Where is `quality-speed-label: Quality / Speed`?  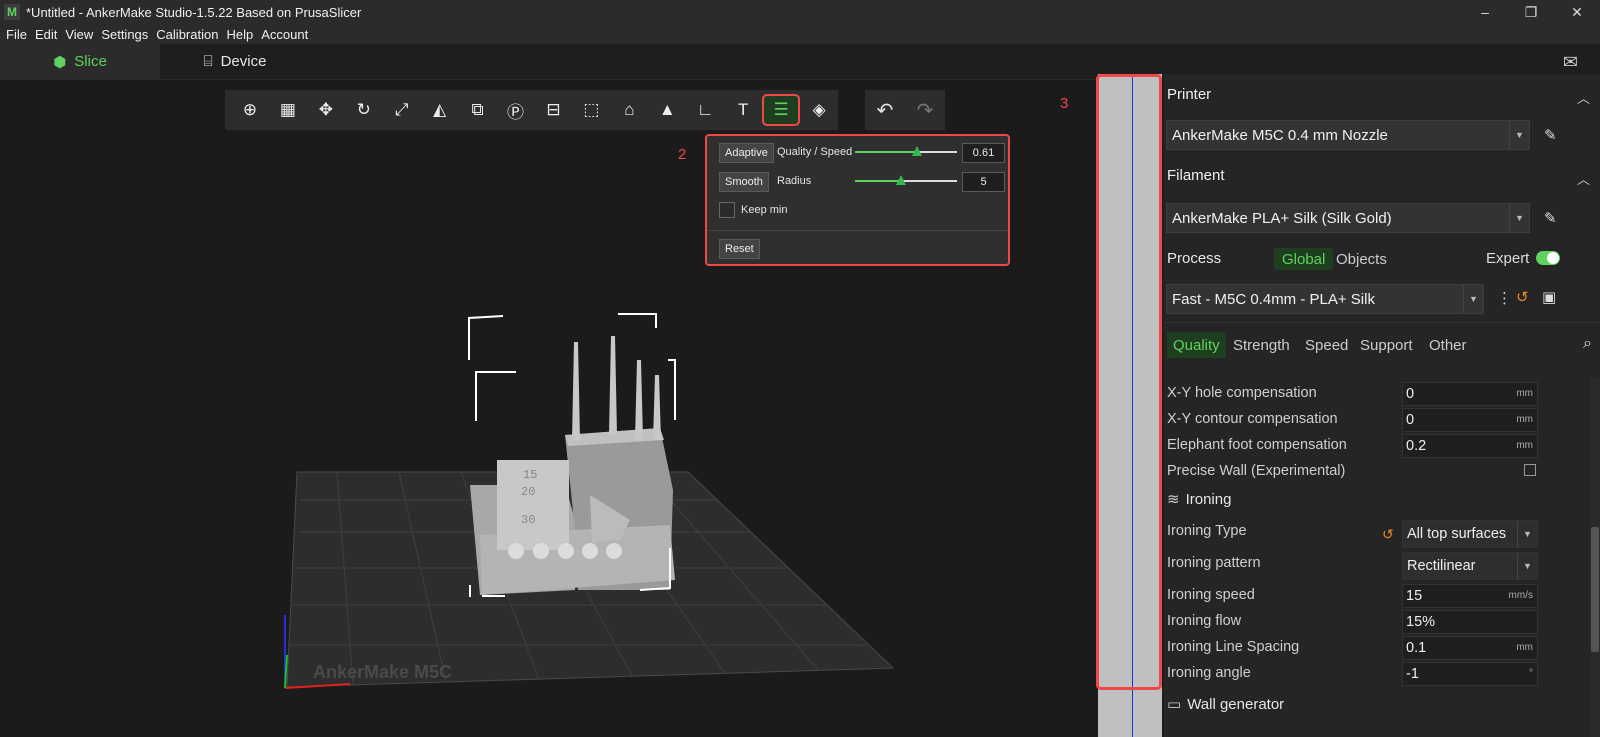 quality-speed-label: Quality / Speed is located at coordinates (815, 152).